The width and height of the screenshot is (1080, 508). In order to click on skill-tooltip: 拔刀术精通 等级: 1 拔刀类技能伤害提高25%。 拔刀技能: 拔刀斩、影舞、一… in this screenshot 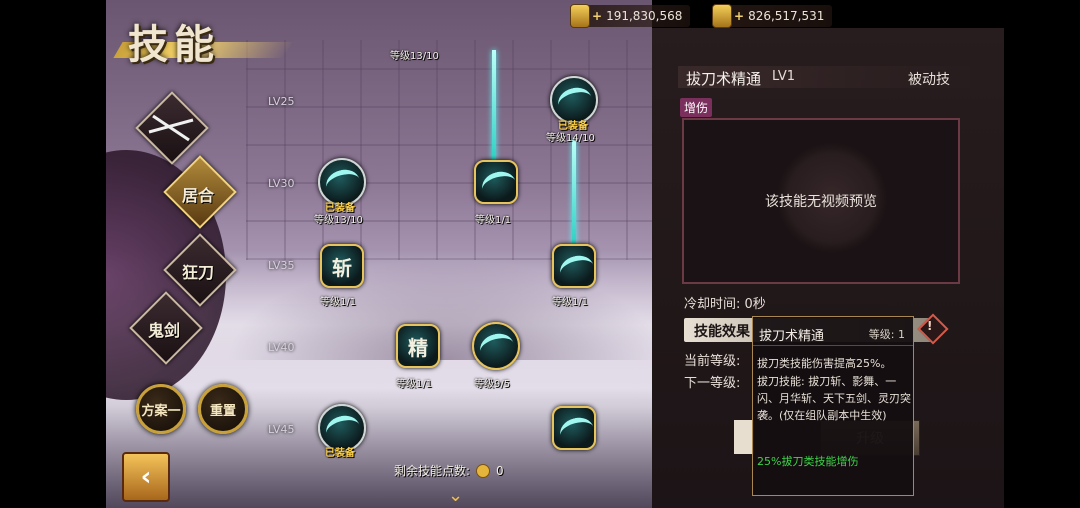, I will do `click(833, 406)`.